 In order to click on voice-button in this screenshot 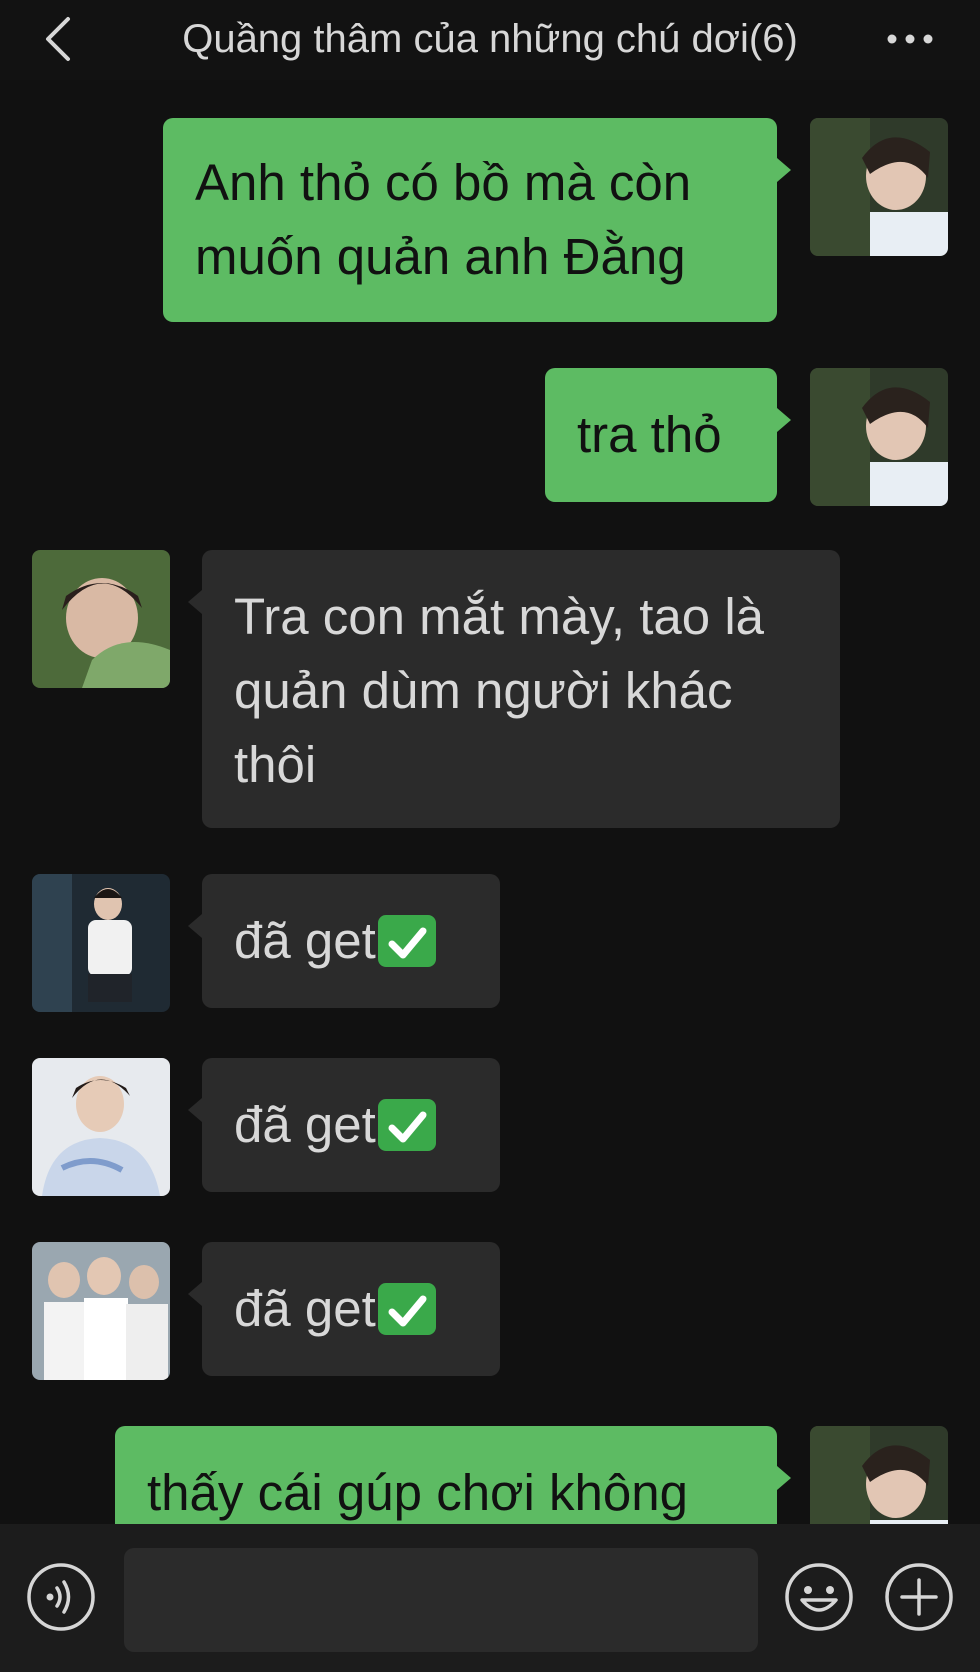, I will do `click(61, 1597)`.